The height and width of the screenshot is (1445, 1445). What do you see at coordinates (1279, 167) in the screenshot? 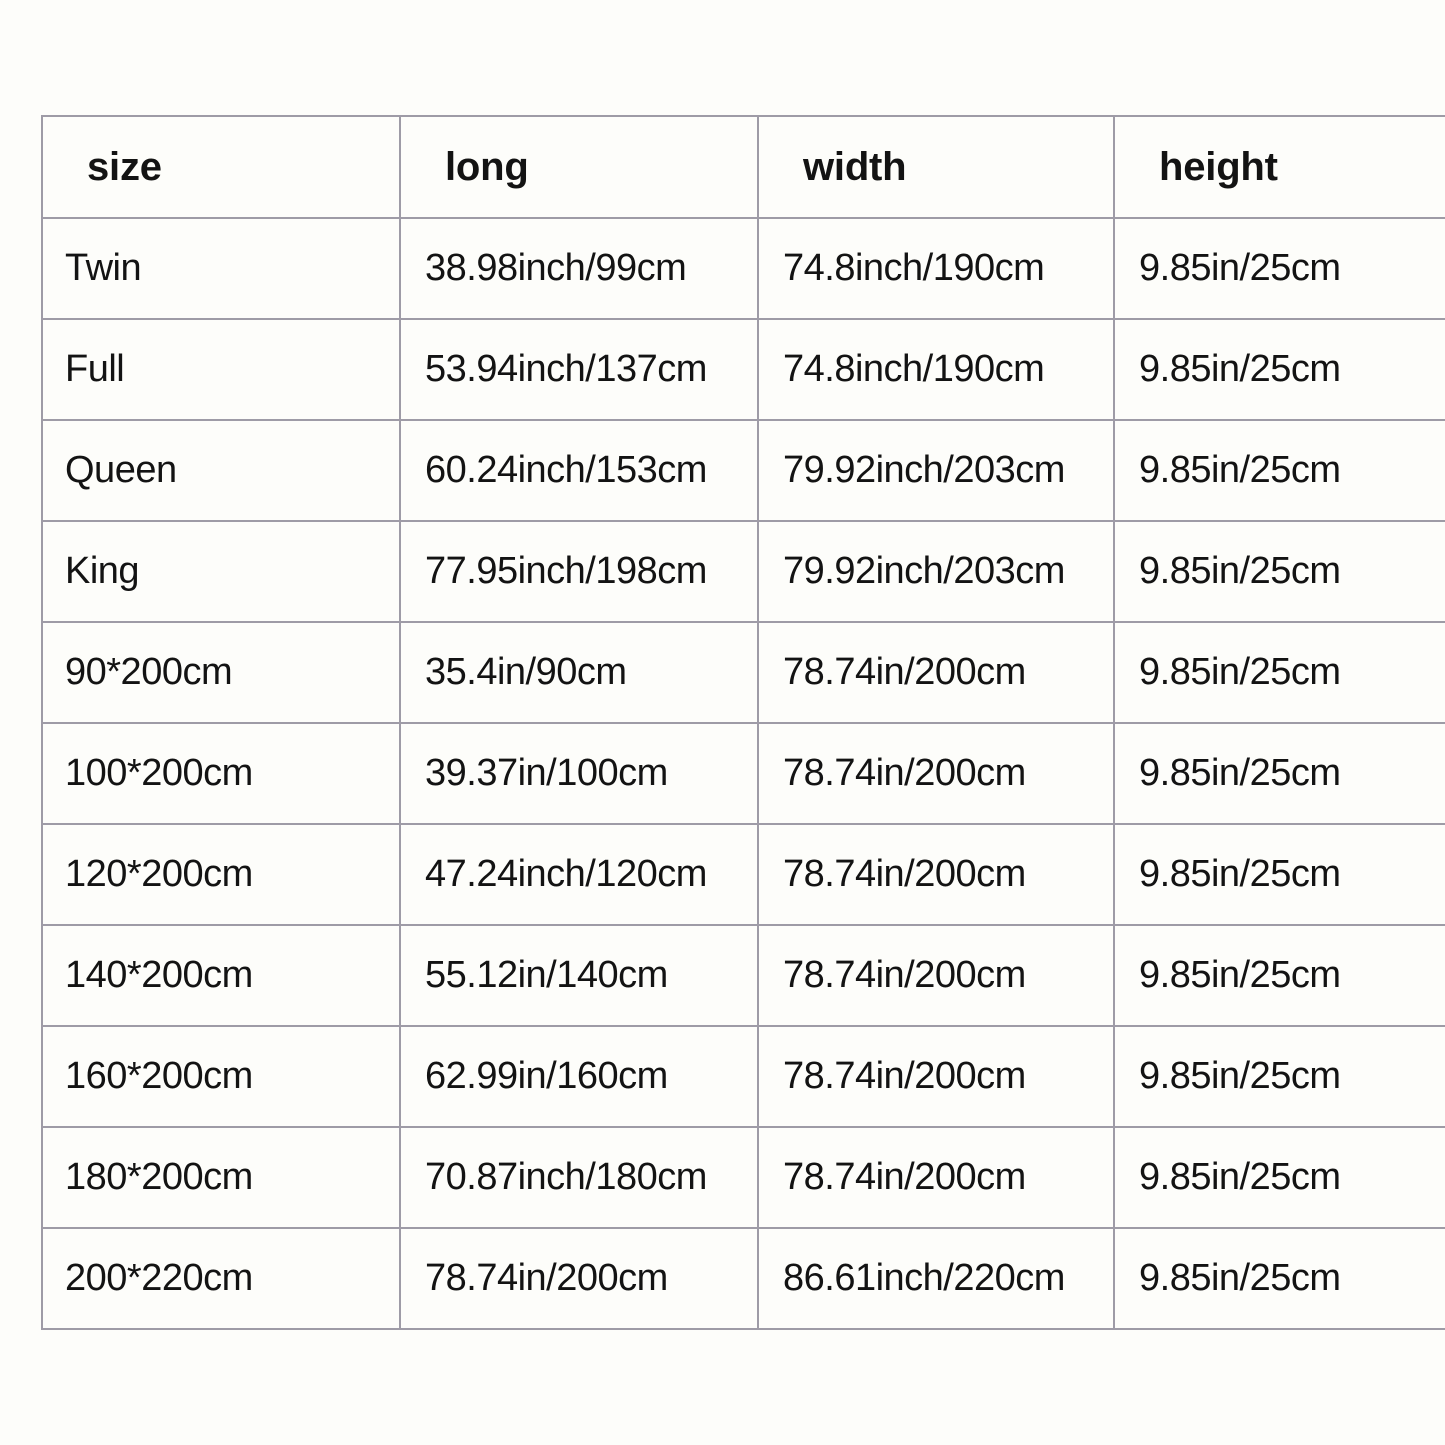
I see `column-header-height: height` at bounding box center [1279, 167].